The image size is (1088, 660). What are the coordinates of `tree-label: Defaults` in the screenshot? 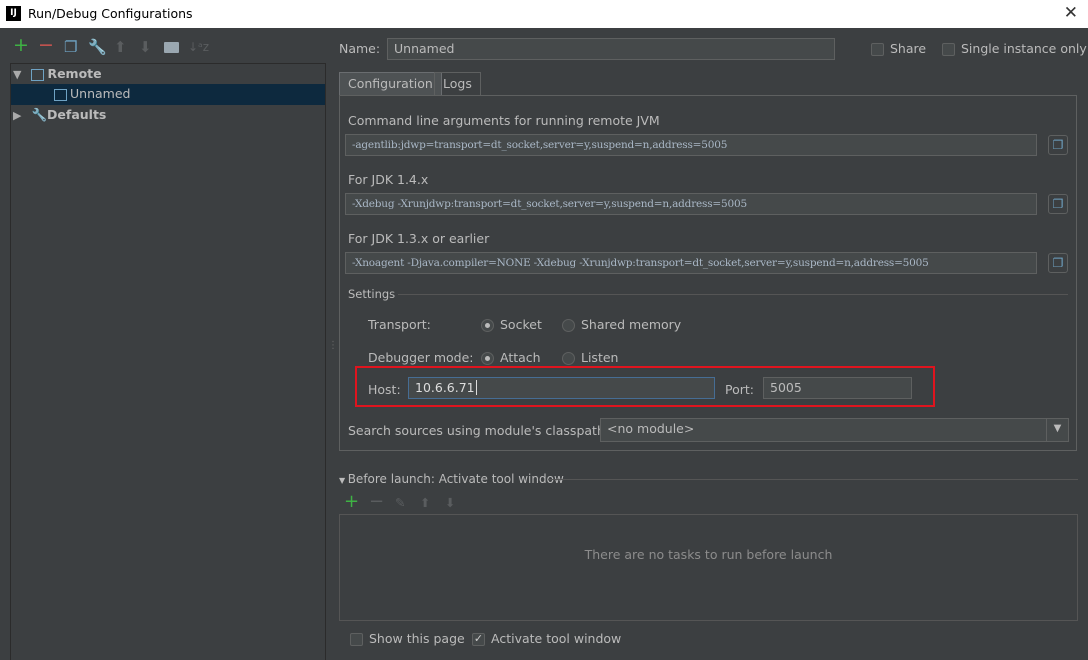 It's located at (77, 114).